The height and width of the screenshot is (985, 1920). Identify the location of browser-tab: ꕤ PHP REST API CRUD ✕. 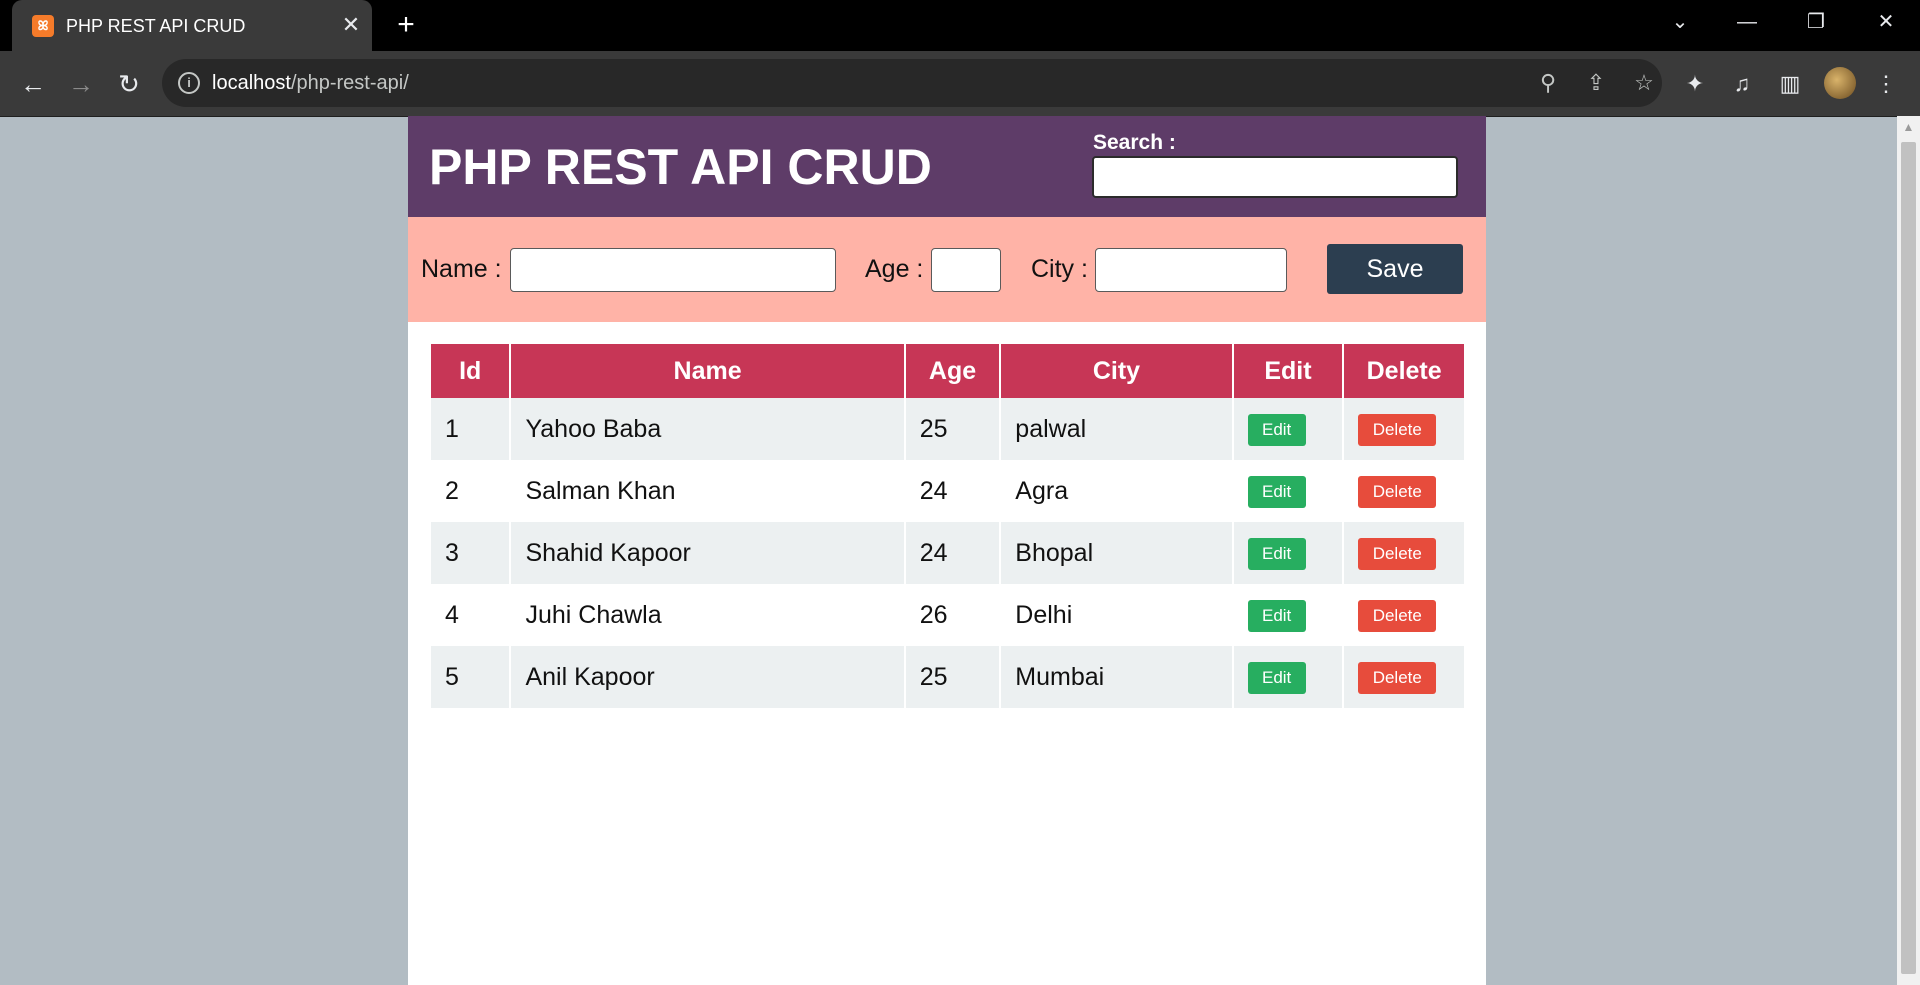
(192, 25).